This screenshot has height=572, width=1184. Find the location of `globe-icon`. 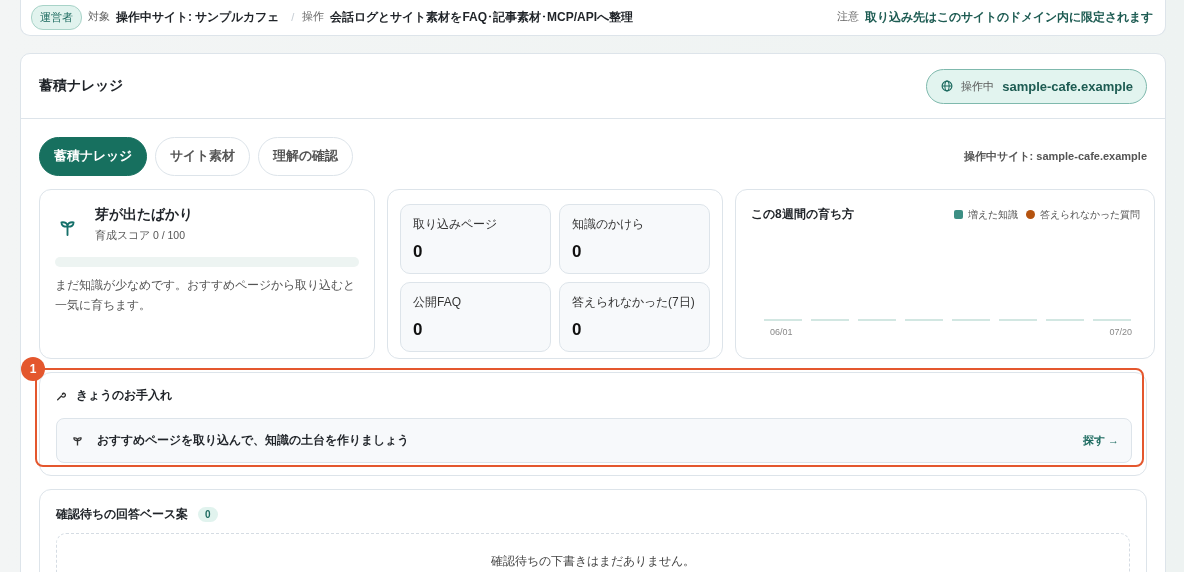

globe-icon is located at coordinates (947, 86).